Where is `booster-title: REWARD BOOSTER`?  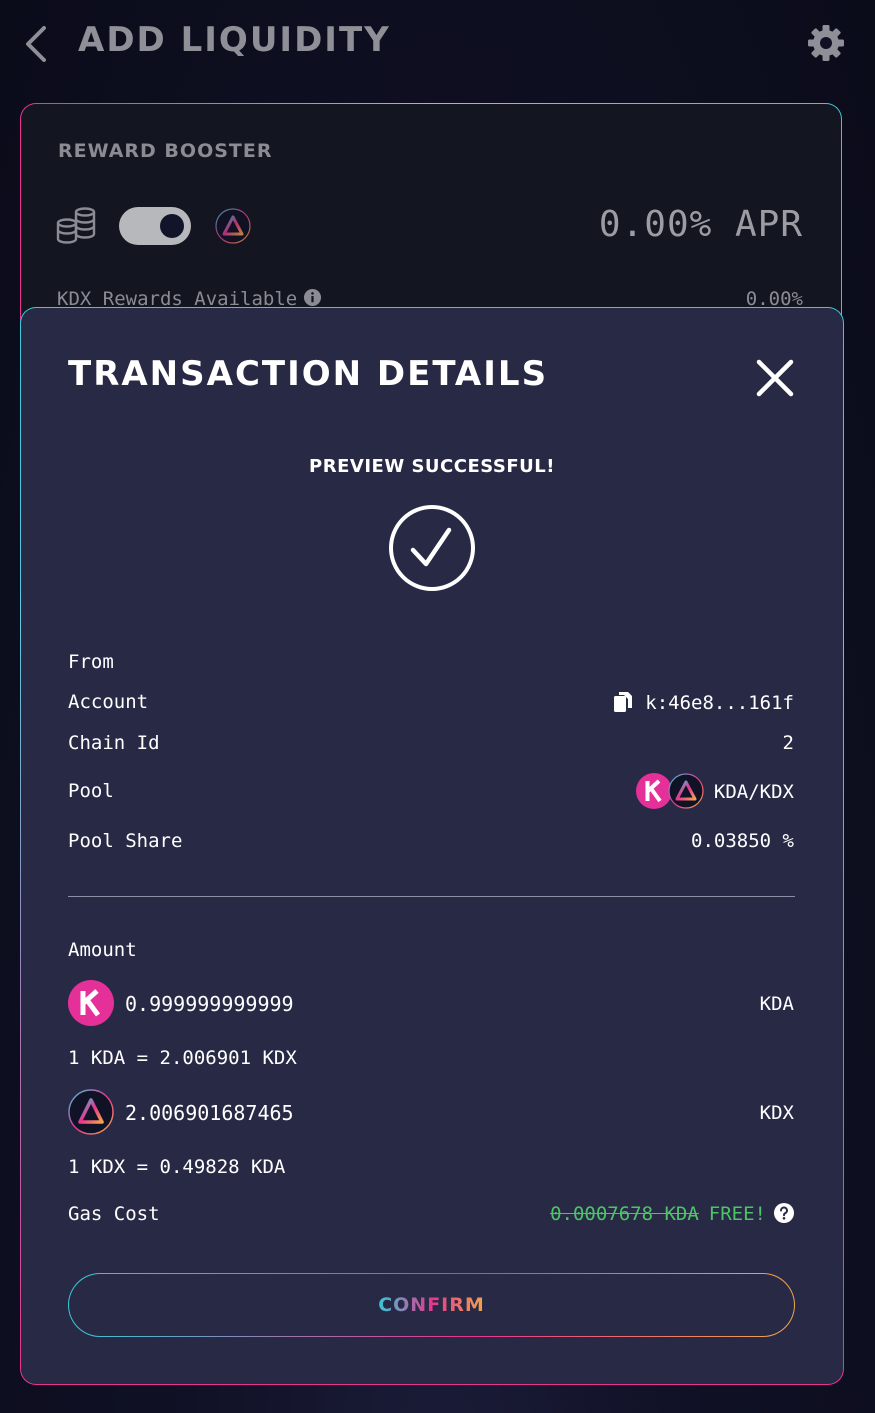
booster-title: REWARD BOOSTER is located at coordinates (165, 151).